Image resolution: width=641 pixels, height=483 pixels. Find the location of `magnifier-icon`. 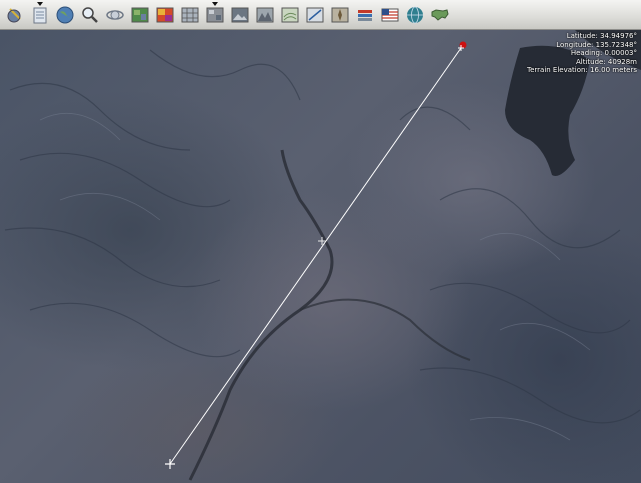

magnifier-icon is located at coordinates (90, 15).